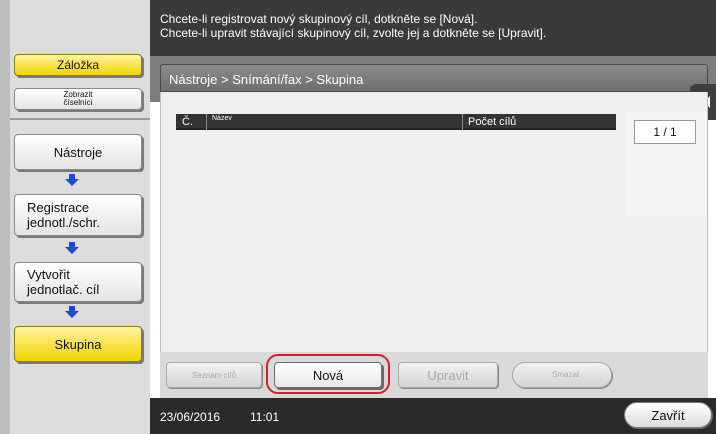  I want to click on delete-button-label: Smazat, so click(566, 374).